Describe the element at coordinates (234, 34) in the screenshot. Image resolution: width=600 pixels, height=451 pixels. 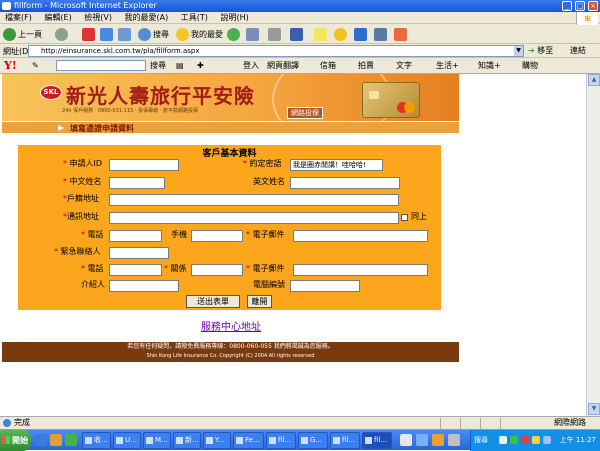
I see `history-button` at that location.